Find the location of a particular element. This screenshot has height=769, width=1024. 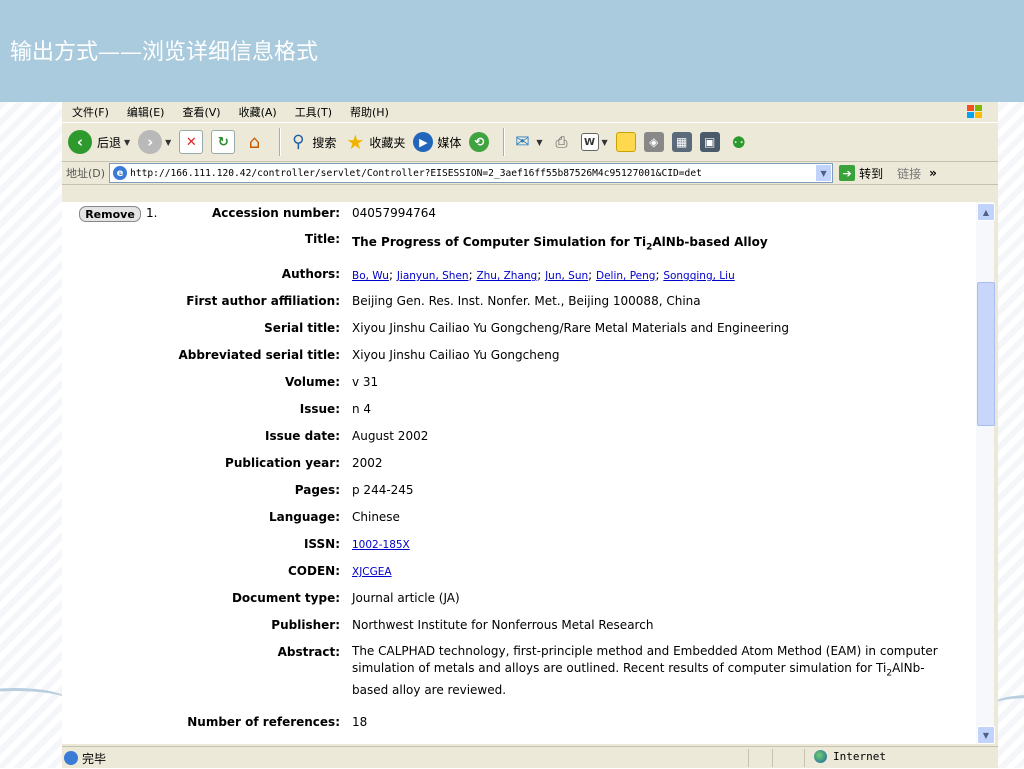

tool-button-2: ▣ is located at coordinates (709, 142).